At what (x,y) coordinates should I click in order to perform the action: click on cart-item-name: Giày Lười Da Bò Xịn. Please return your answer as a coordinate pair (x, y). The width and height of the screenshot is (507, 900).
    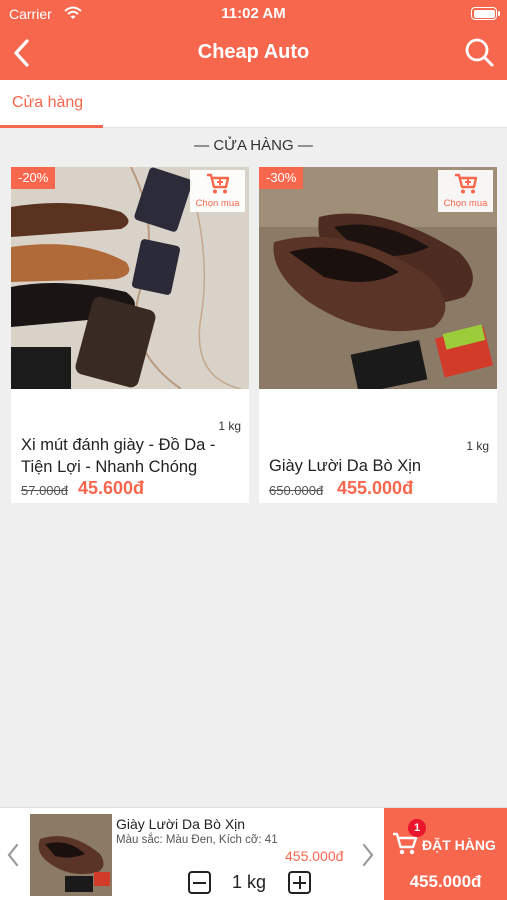
    Looking at the image, I should click on (181, 824).